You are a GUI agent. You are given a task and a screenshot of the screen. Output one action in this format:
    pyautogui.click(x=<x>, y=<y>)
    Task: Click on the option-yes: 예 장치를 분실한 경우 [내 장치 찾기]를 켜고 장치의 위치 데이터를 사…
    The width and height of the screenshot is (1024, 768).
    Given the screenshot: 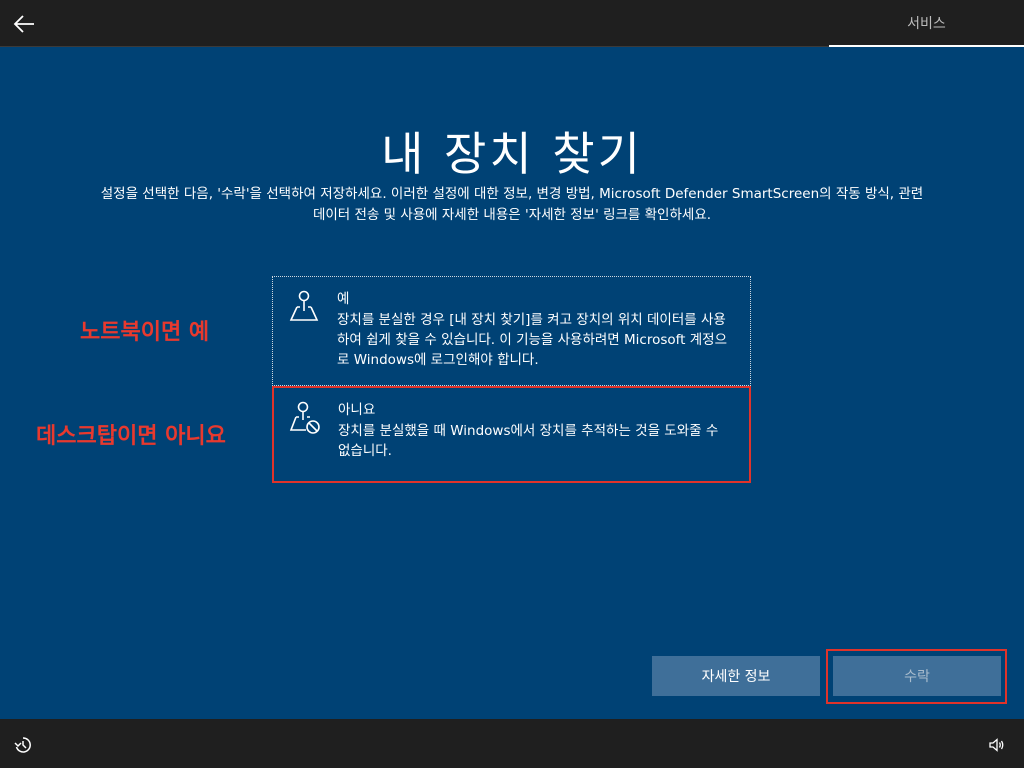 What is the action you would take?
    pyautogui.click(x=511, y=331)
    